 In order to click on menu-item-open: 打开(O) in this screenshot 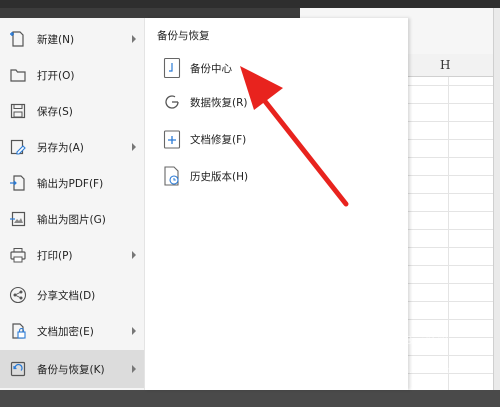, I will do `click(72, 75)`.